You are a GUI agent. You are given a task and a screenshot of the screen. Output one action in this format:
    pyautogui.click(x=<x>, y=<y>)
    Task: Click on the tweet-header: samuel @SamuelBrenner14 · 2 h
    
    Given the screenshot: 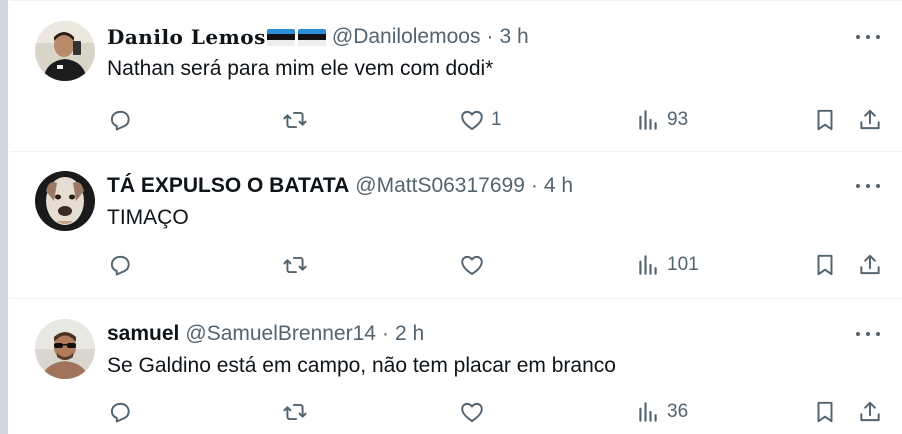 What is the action you would take?
    pyautogui.click(x=265, y=334)
    